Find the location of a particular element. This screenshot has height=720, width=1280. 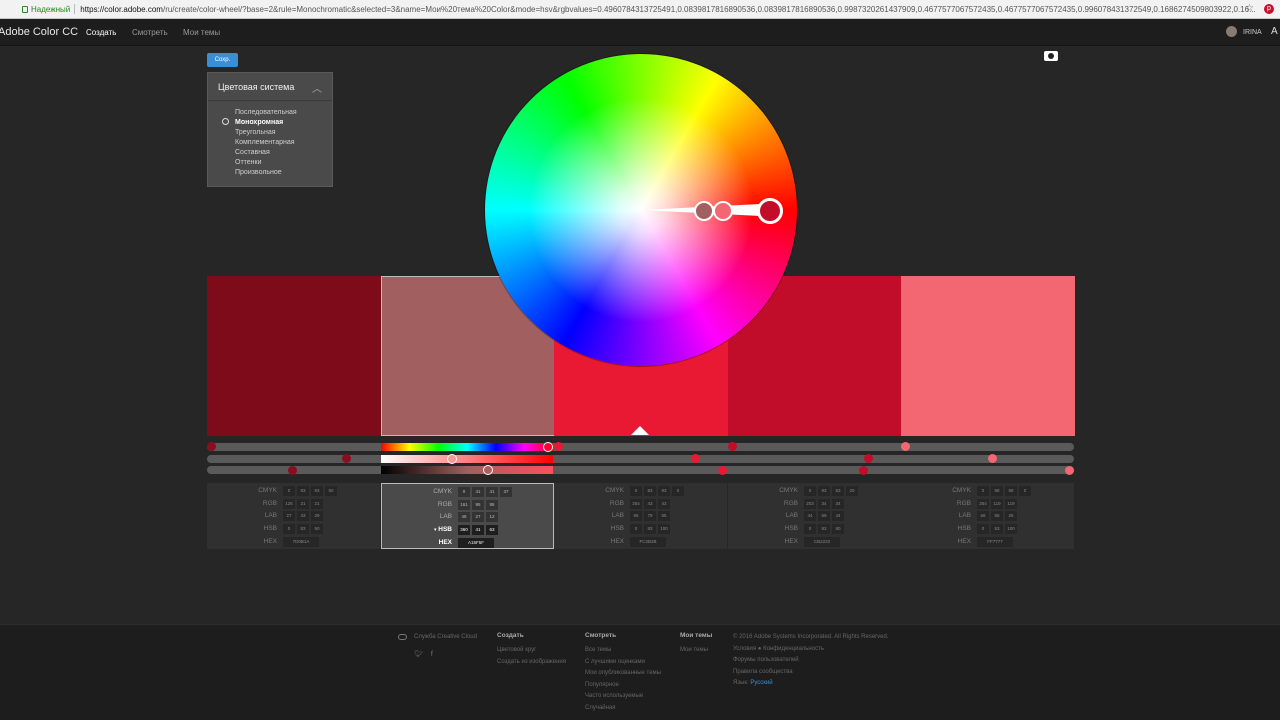

lab-value-field: 56 is located at coordinates (636, 516).